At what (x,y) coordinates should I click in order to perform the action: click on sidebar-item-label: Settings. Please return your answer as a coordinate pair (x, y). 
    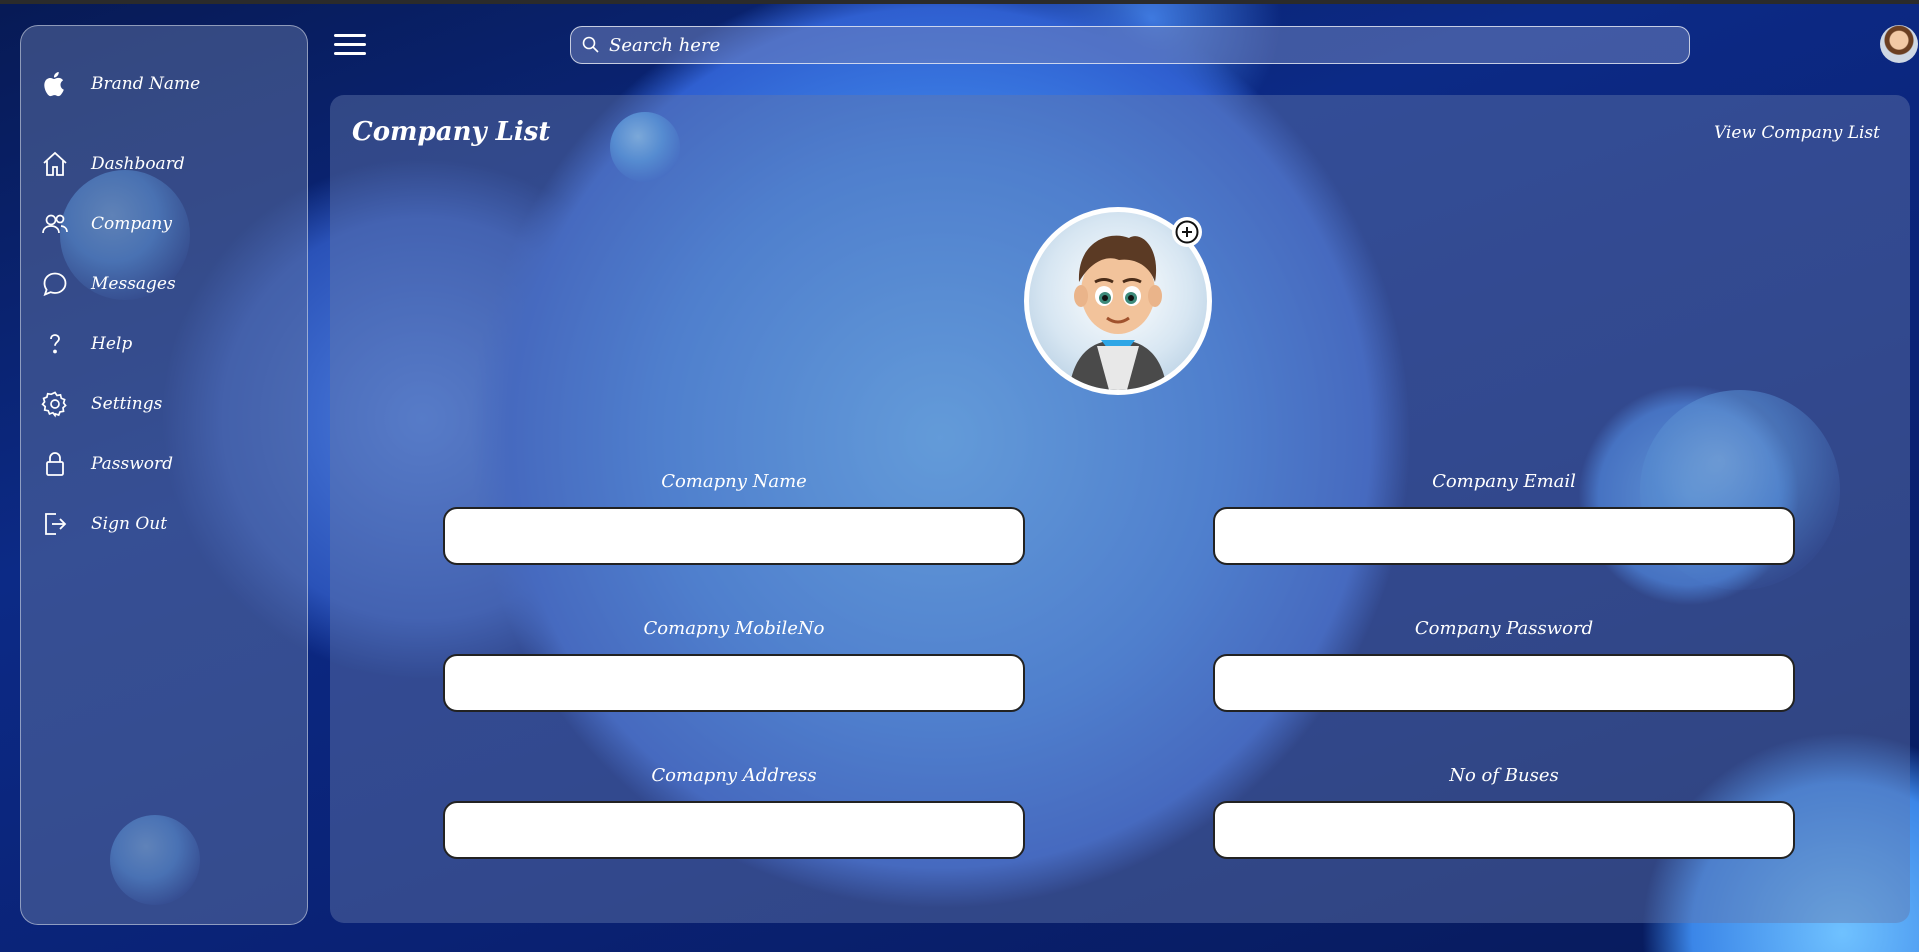
    Looking at the image, I should click on (127, 404).